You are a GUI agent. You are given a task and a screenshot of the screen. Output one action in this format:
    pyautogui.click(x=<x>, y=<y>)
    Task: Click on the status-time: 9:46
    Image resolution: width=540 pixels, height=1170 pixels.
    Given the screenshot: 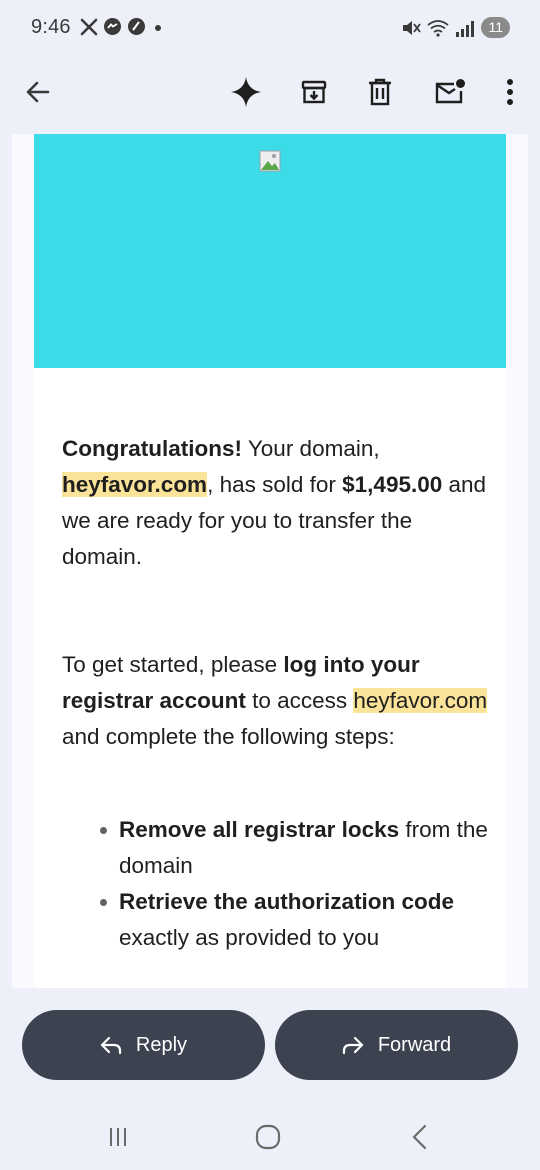 What is the action you would take?
    pyautogui.click(x=51, y=27)
    